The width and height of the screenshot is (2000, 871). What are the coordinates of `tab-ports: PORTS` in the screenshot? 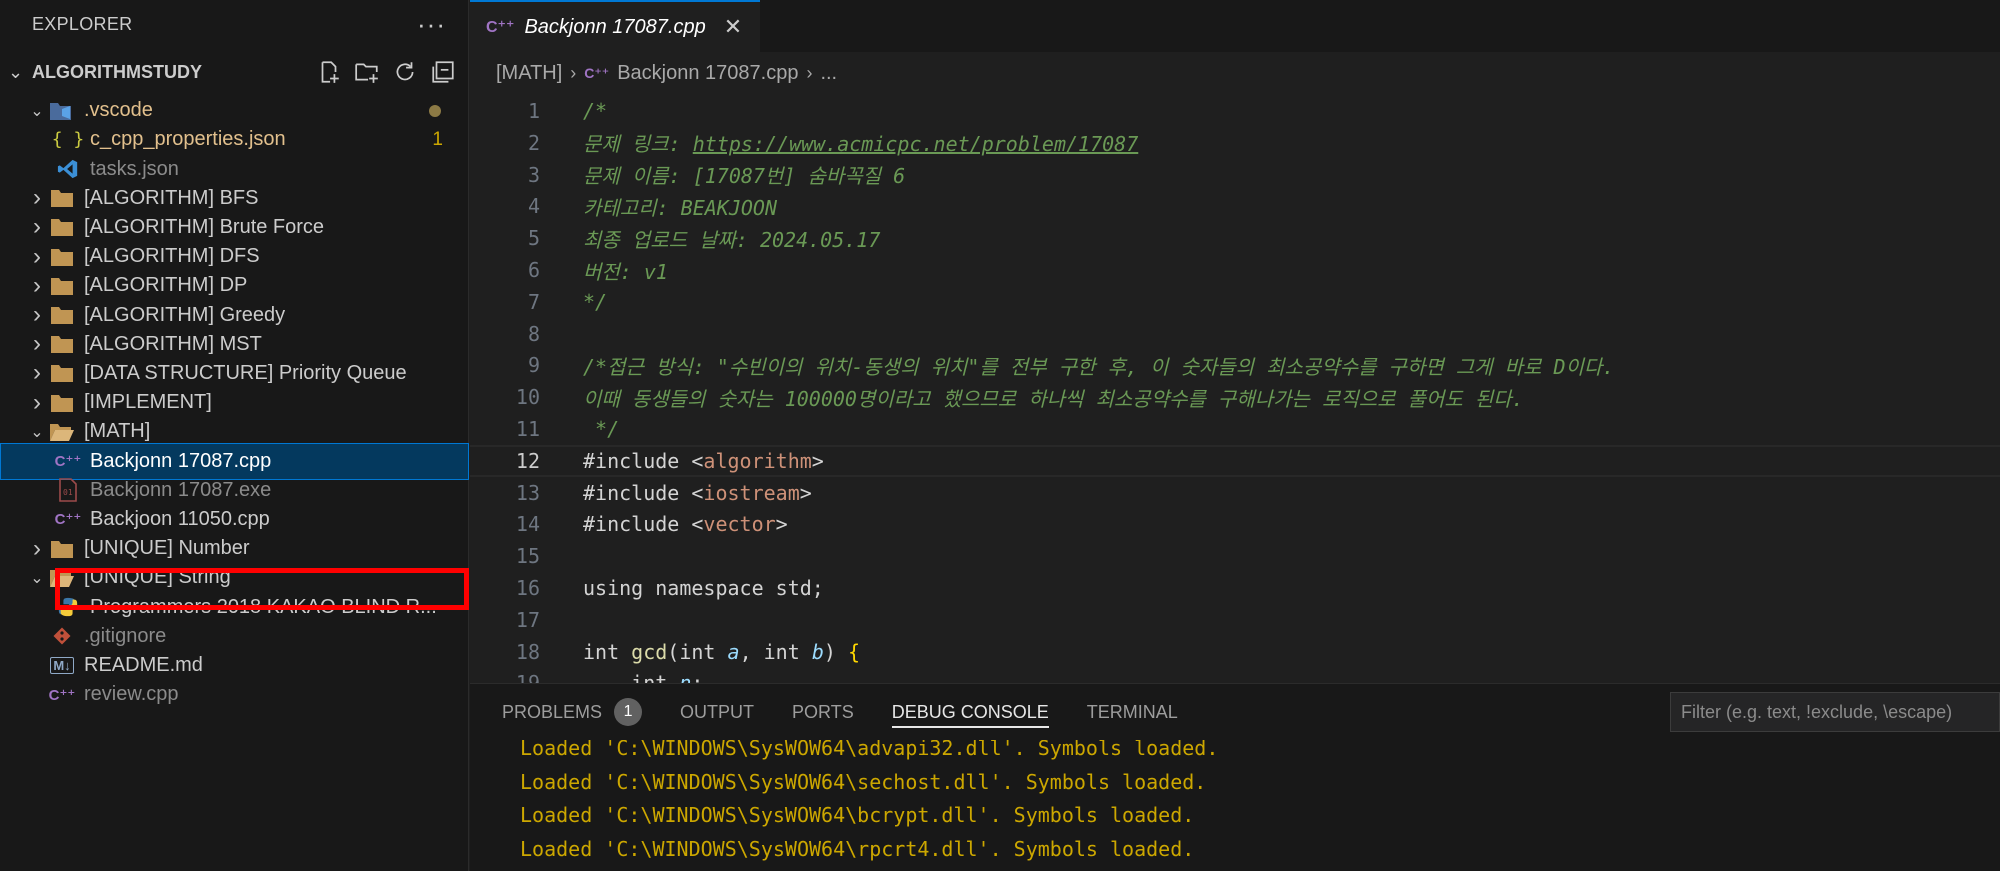 It's located at (823, 712).